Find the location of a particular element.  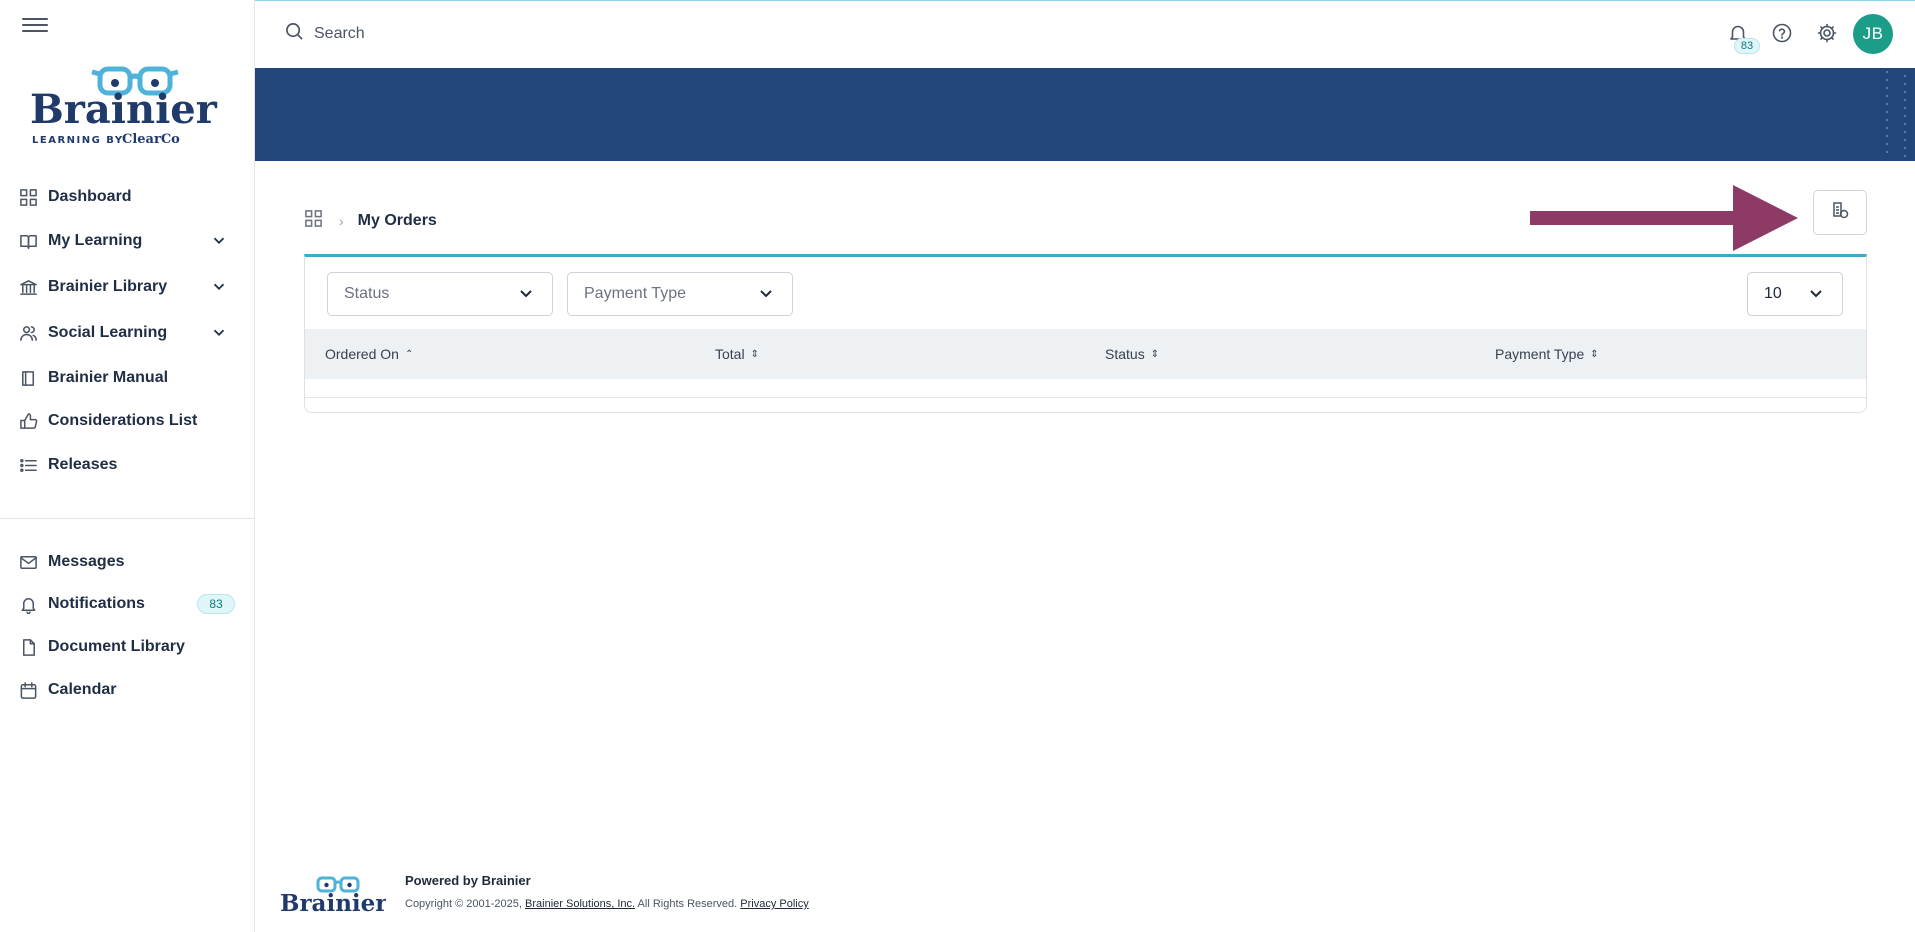

sidebar-item-label: Dashboard is located at coordinates (90, 196).